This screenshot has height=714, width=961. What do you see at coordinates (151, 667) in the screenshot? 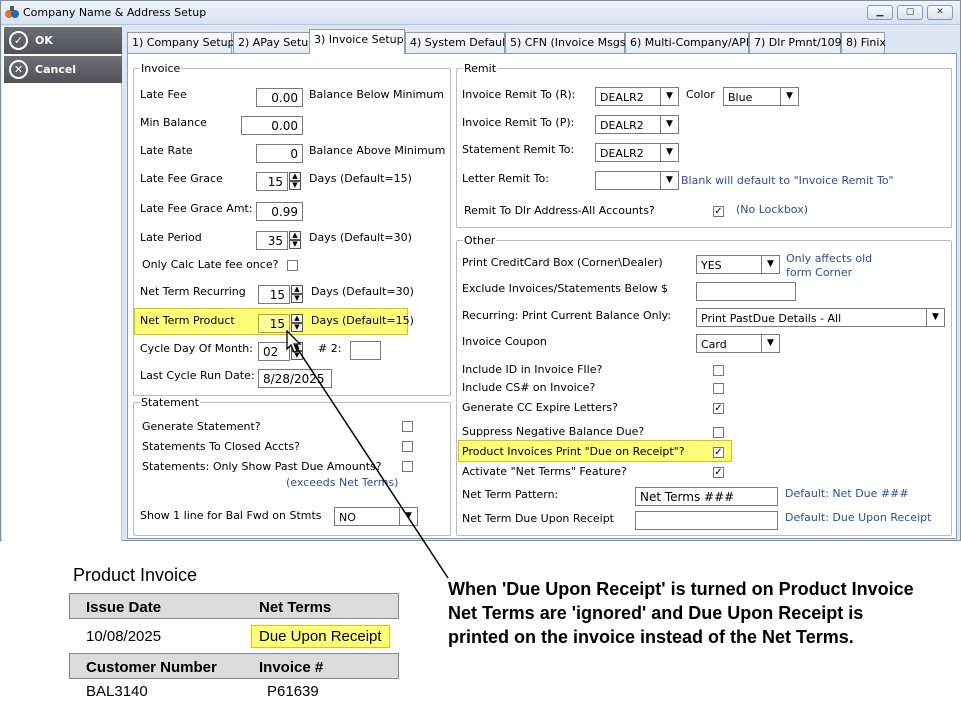
I see `customer-number-header: Customer Number` at bounding box center [151, 667].